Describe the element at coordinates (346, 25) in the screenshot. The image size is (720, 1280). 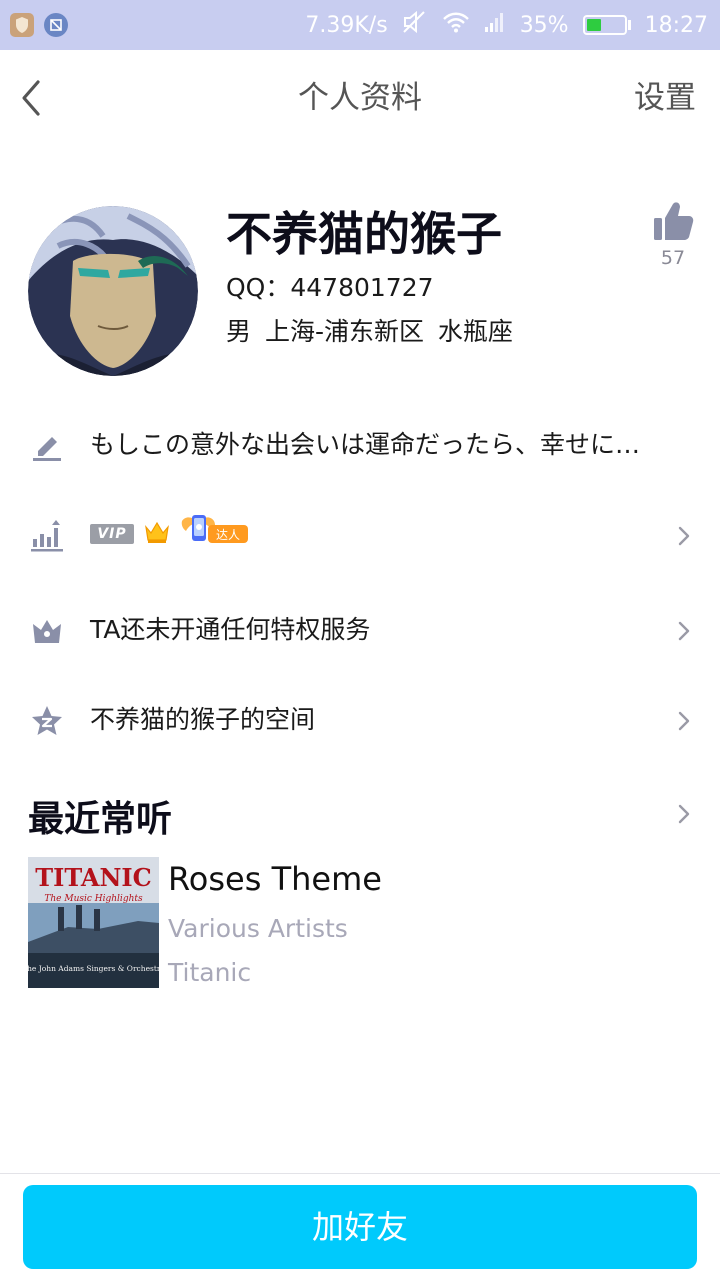
I see `network-speed: 7.39K/s` at that location.